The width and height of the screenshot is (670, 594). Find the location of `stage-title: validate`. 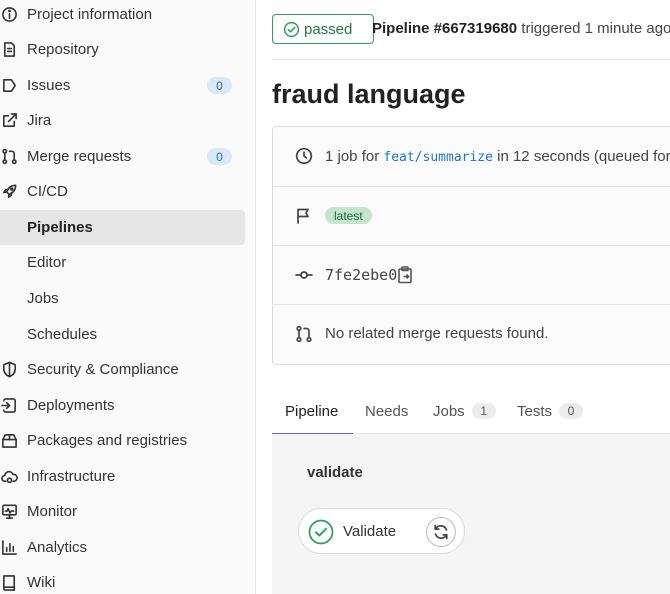

stage-title: validate is located at coordinates (335, 472).